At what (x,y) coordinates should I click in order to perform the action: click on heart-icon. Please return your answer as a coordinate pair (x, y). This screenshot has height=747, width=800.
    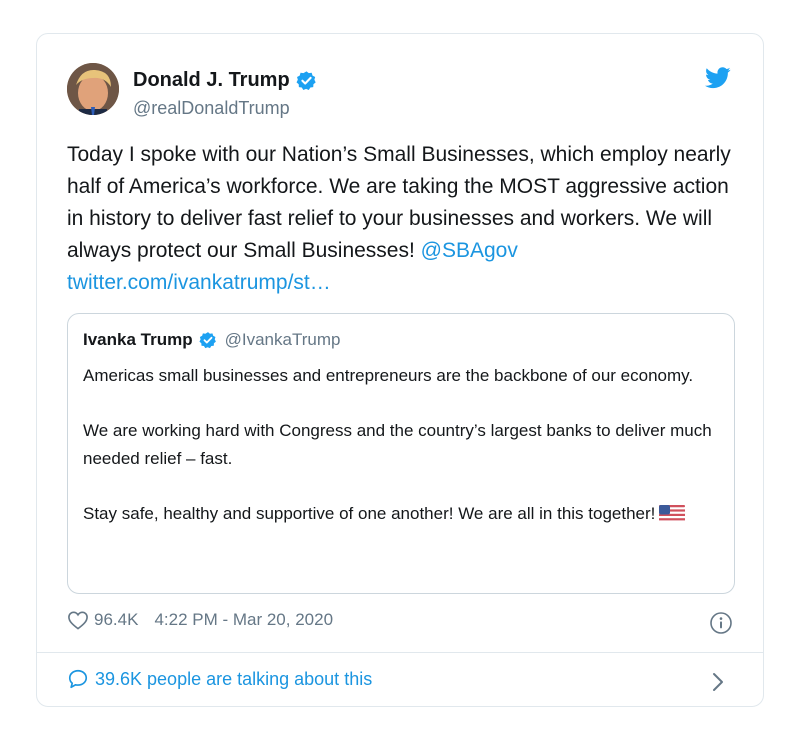
    Looking at the image, I should click on (78, 620).